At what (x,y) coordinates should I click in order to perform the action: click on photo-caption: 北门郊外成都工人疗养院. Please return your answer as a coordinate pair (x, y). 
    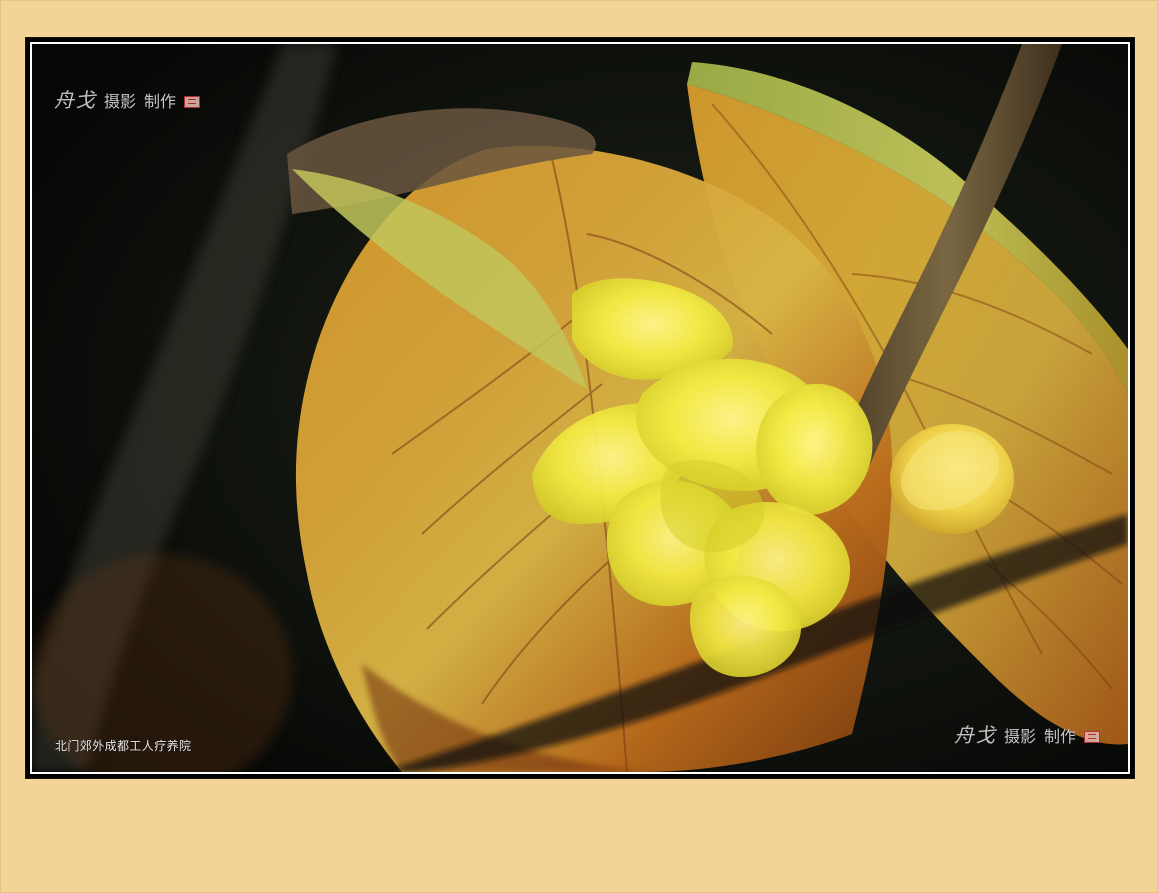
    Looking at the image, I should click on (123, 746).